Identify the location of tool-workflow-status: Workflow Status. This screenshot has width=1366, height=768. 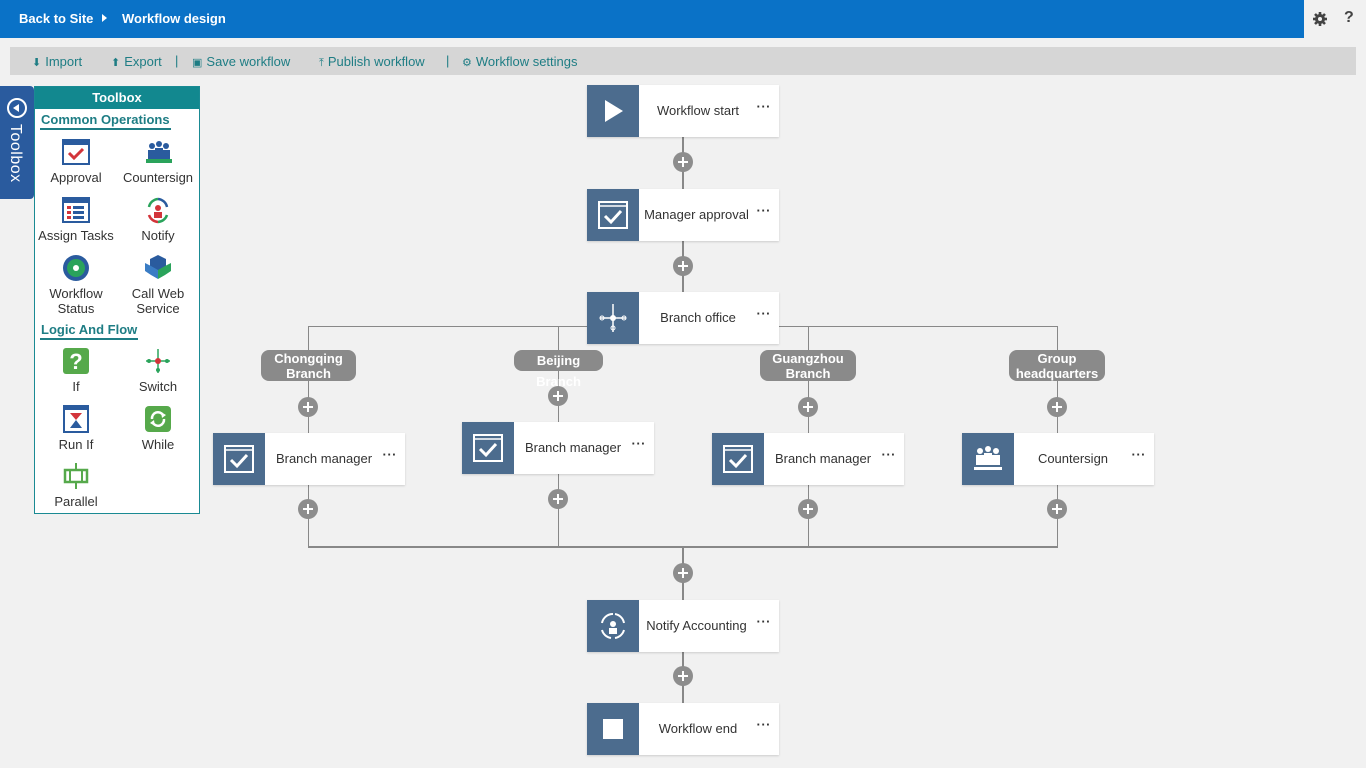
(76, 284).